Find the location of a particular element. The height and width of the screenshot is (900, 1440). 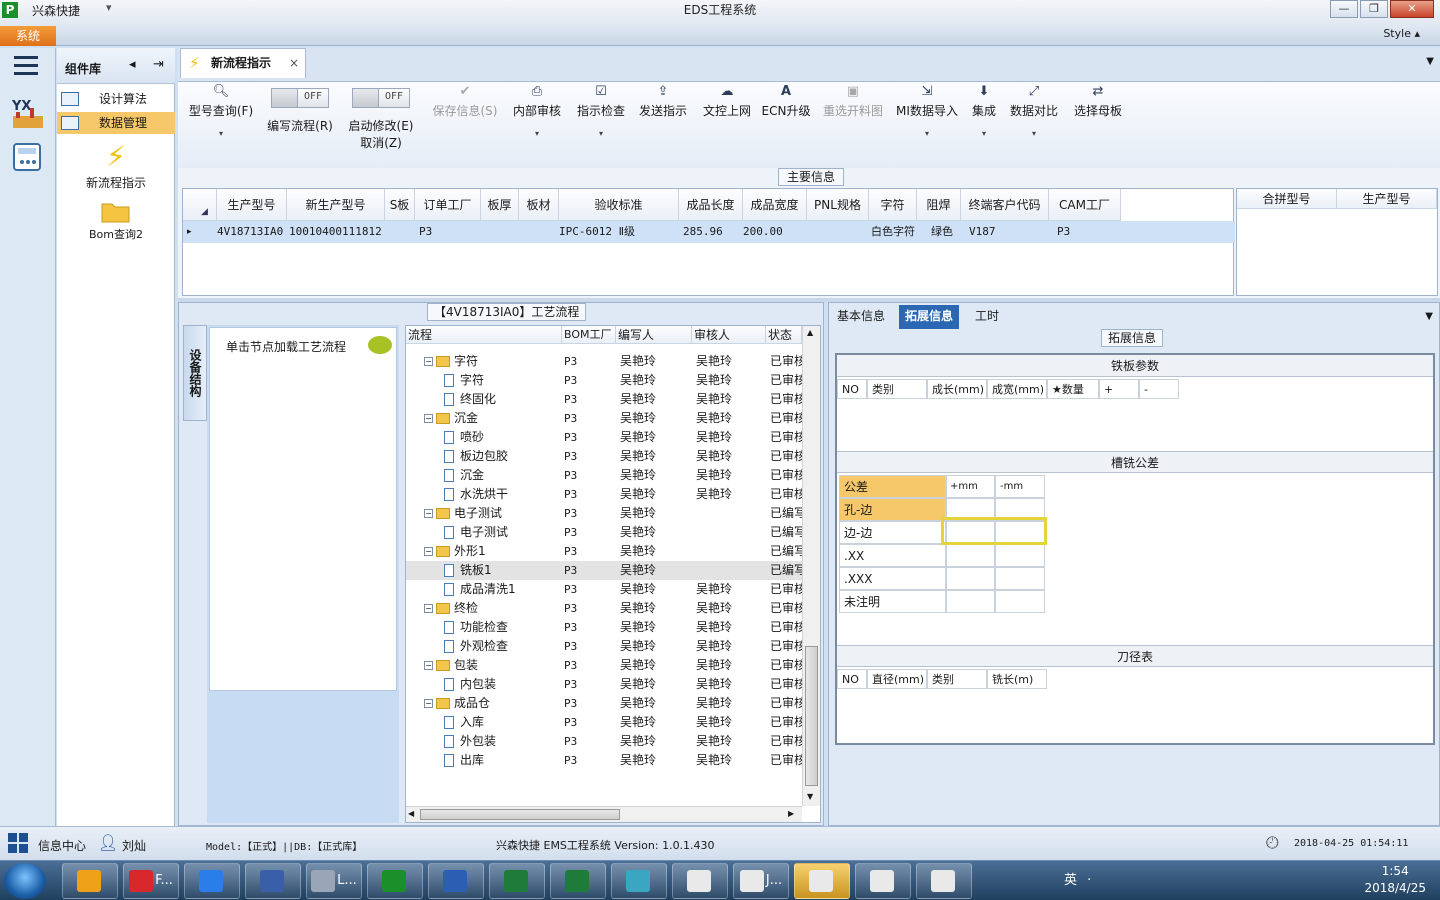

tree-folder-row: − 包装 P3 吴艳玲 吴艳玲 已审核 is located at coordinates (604, 665).